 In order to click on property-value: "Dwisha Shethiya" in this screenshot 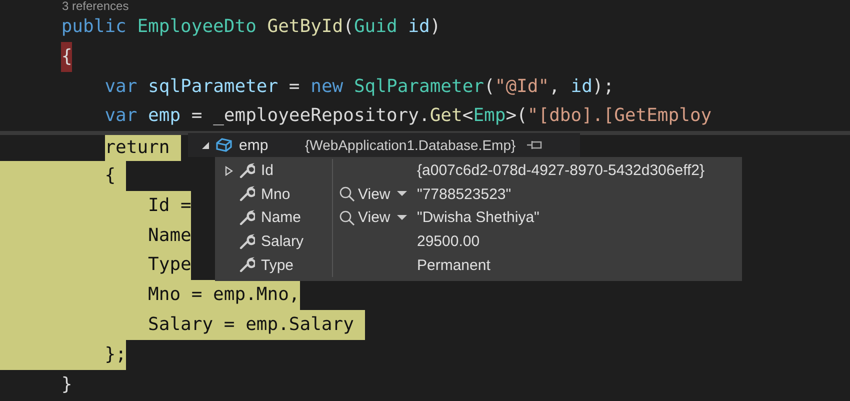, I will do `click(478, 217)`.